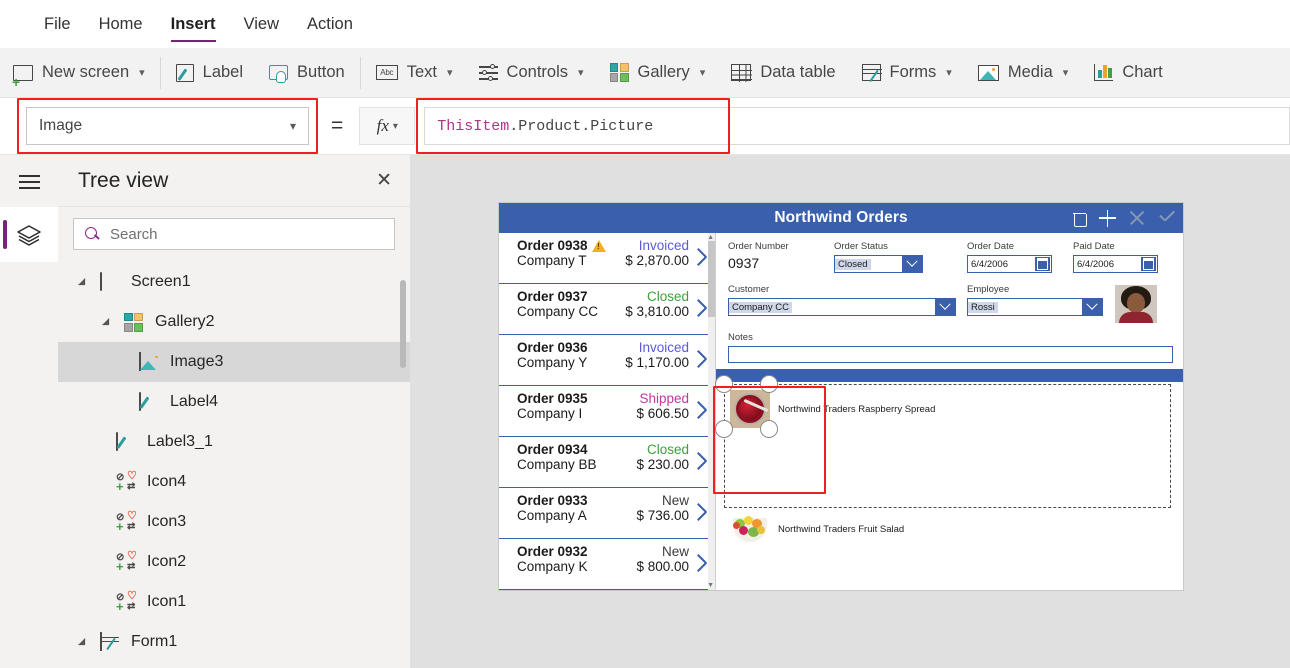 This screenshot has height=668, width=1290. What do you see at coordinates (1128, 73) in the screenshot?
I see `ribbon-chart: Chart` at bounding box center [1128, 73].